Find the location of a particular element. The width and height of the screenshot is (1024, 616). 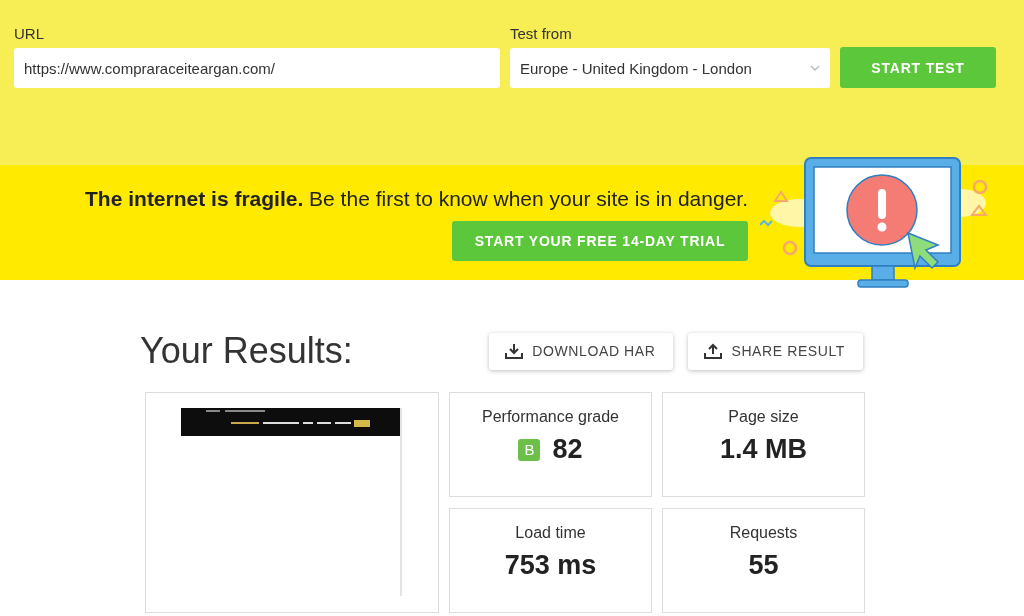

grade-badge: B is located at coordinates (529, 449).